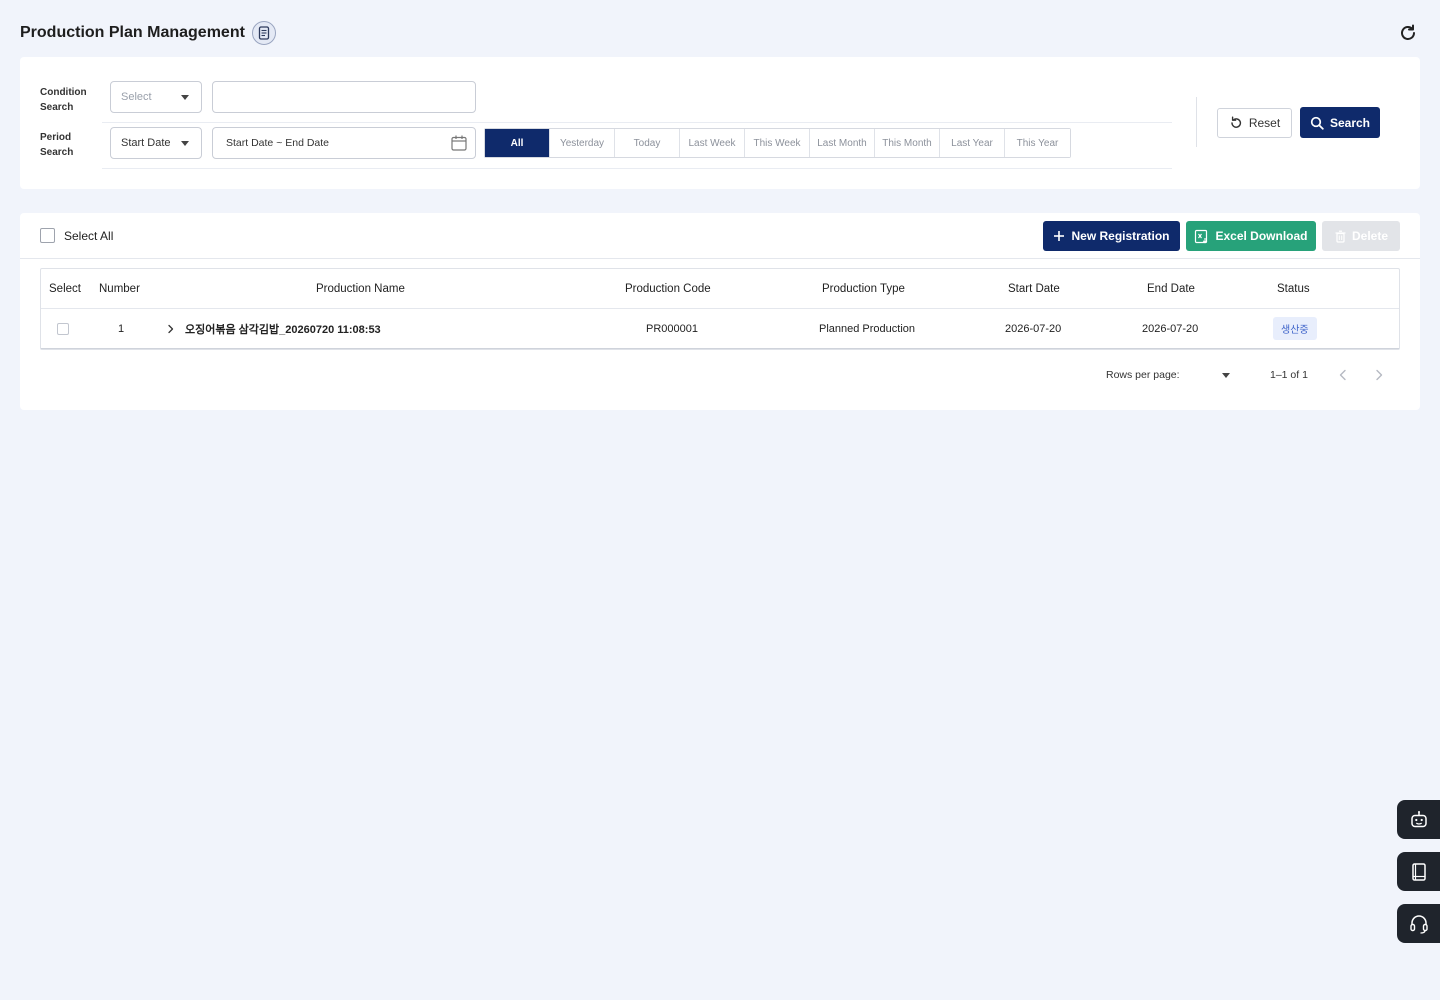  What do you see at coordinates (63, 329) in the screenshot?
I see `row-checkbox` at bounding box center [63, 329].